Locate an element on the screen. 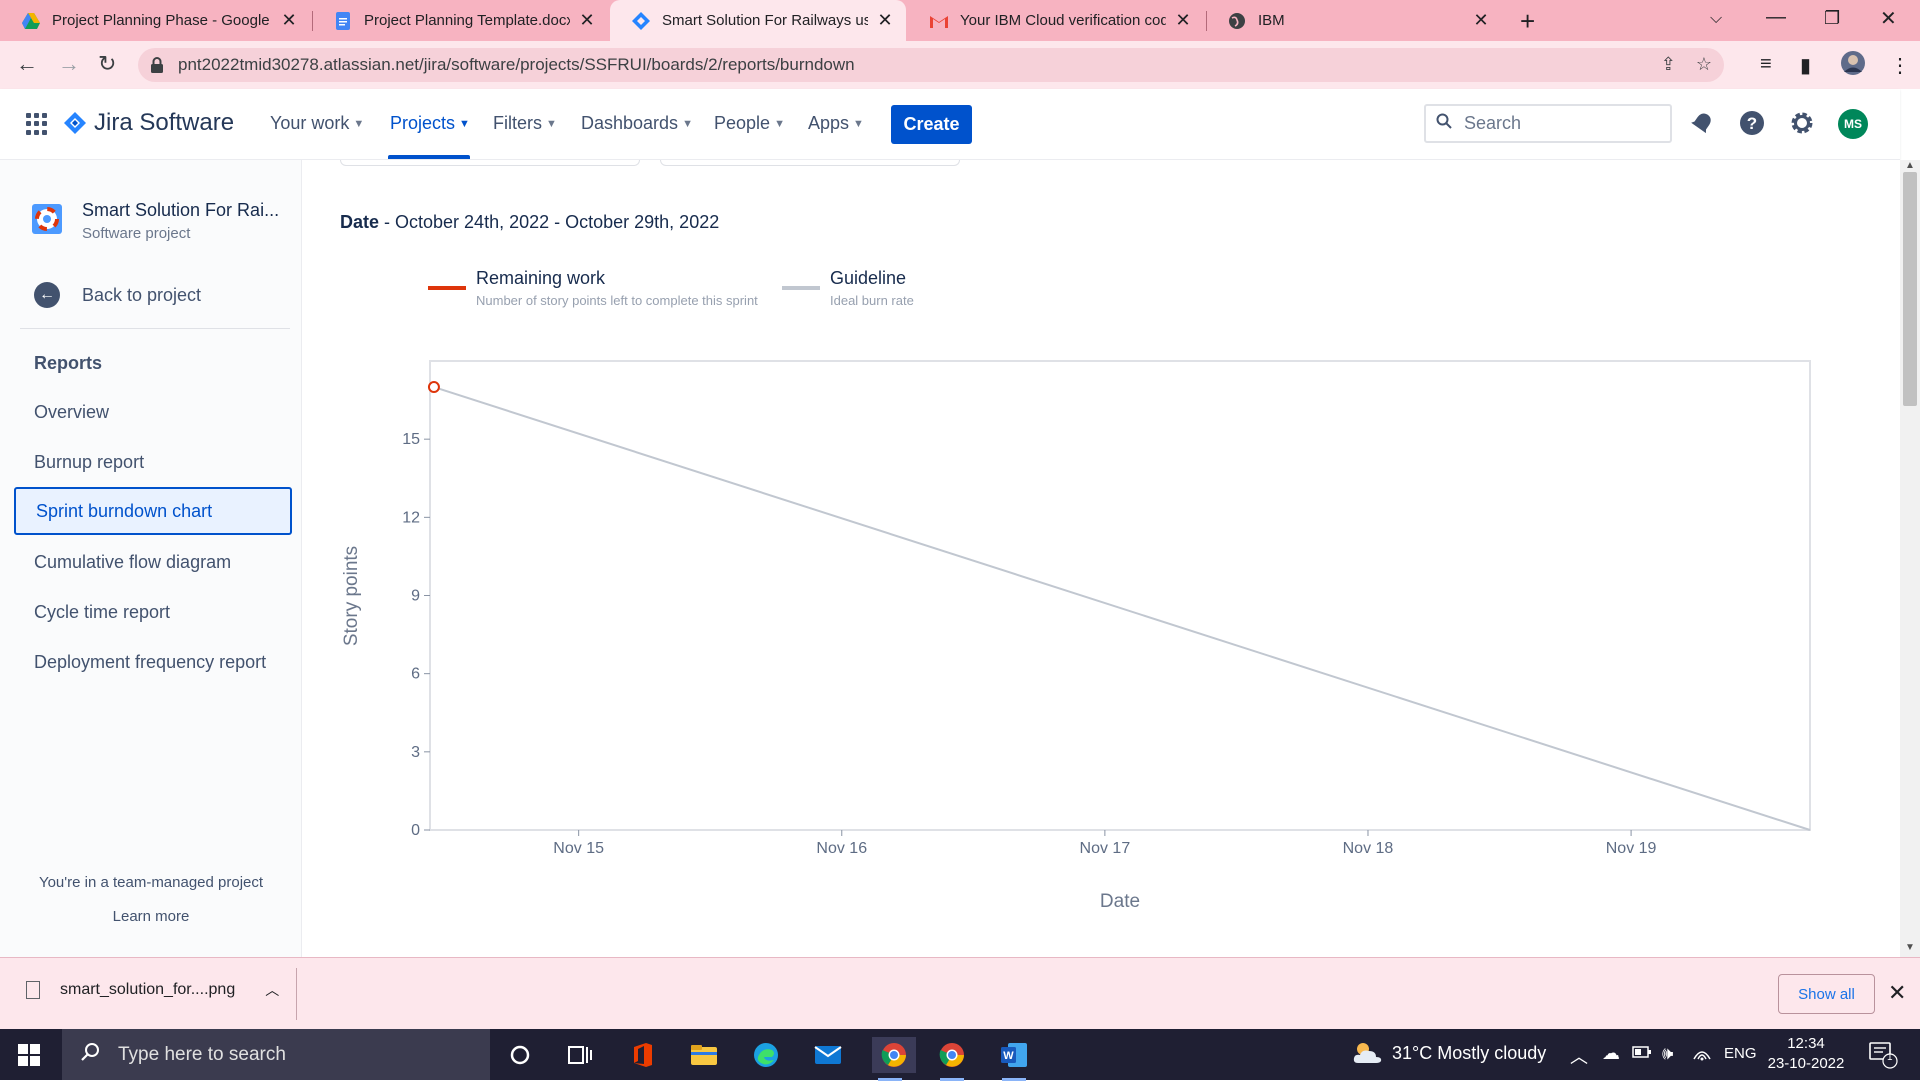  file-icon is located at coordinates (33, 990).